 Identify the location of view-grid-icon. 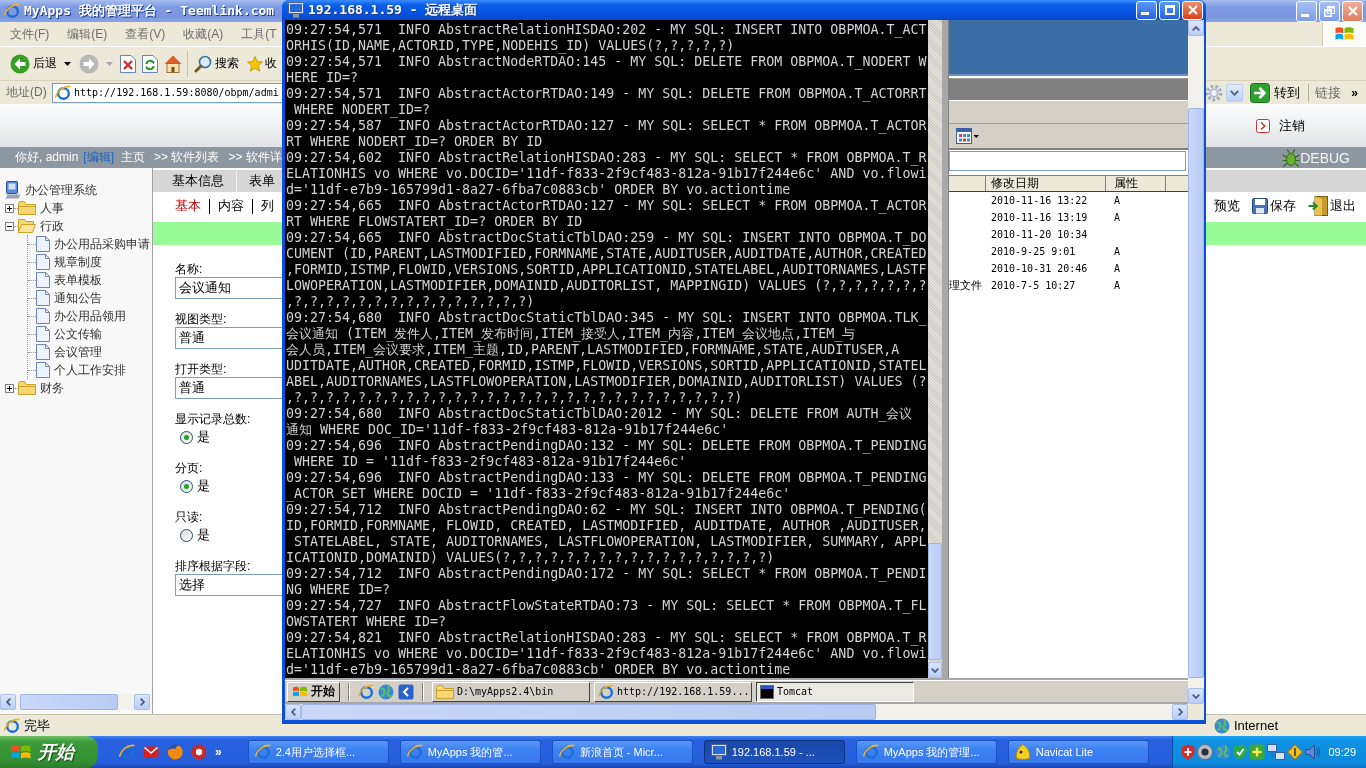
(967, 136).